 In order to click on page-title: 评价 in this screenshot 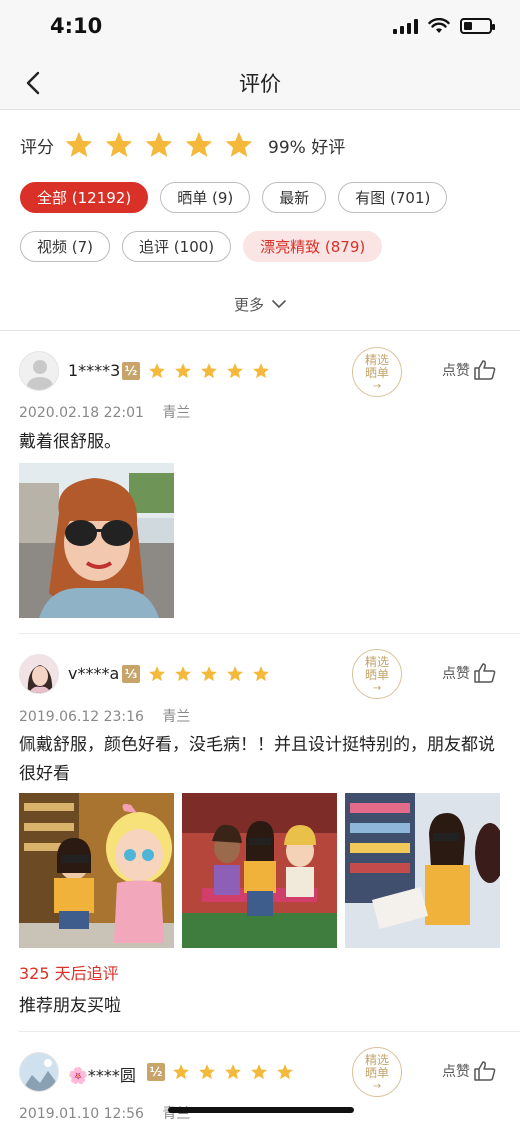, I will do `click(260, 84)`.